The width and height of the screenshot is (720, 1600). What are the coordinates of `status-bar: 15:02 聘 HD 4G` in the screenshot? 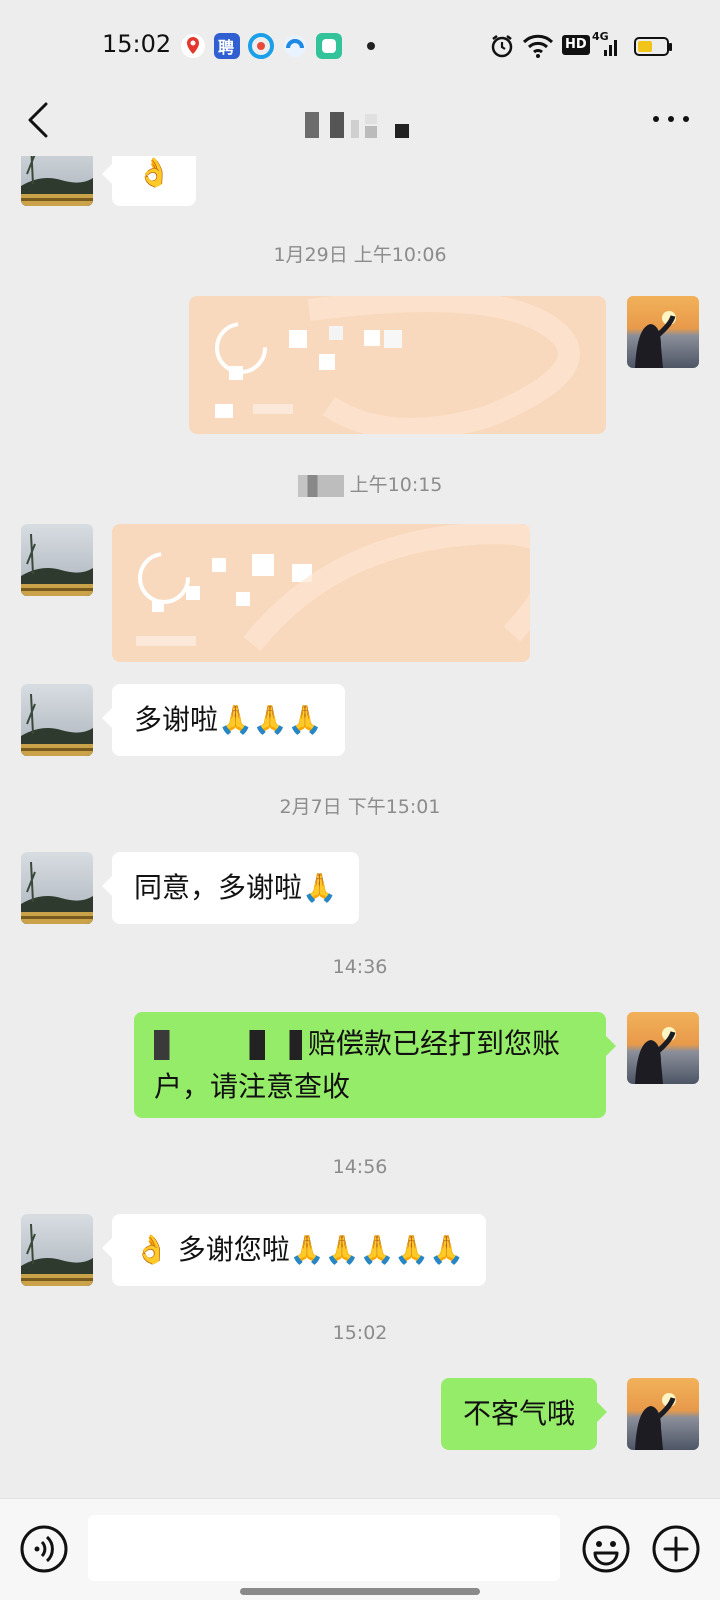 It's located at (360, 45).